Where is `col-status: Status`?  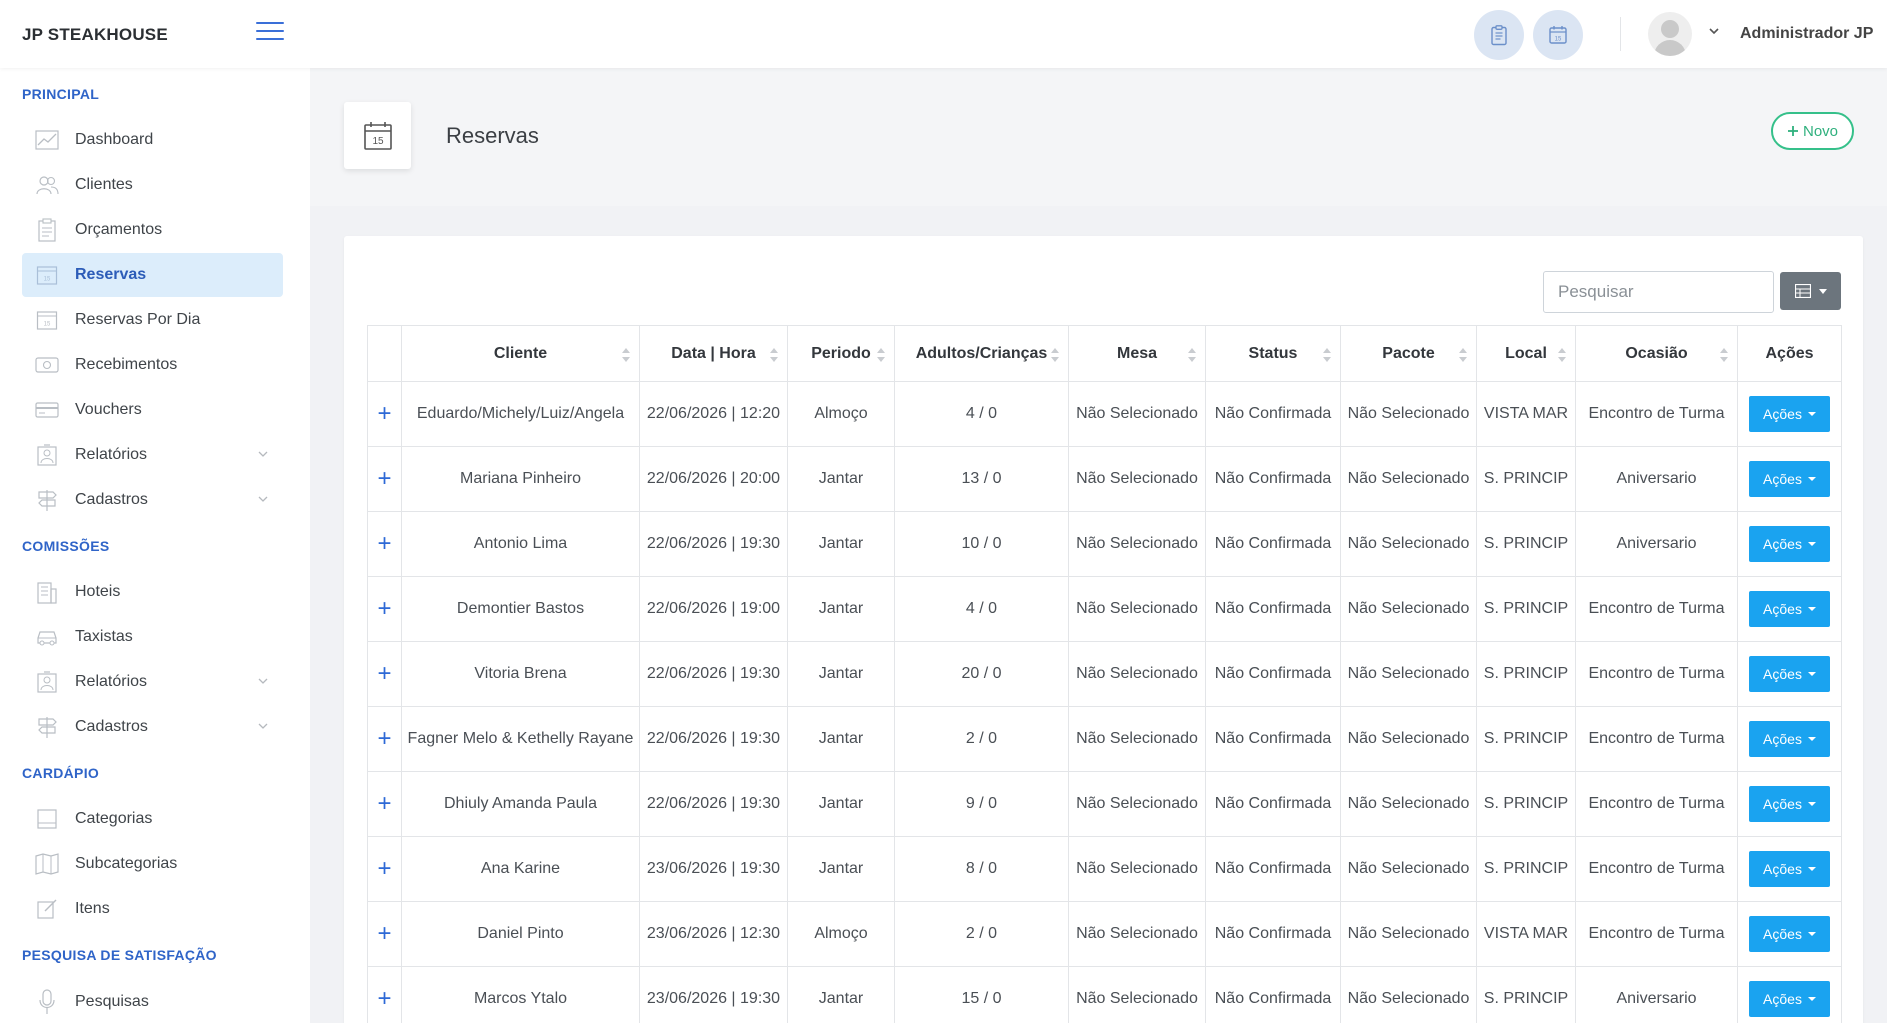 col-status: Status is located at coordinates (1273, 353).